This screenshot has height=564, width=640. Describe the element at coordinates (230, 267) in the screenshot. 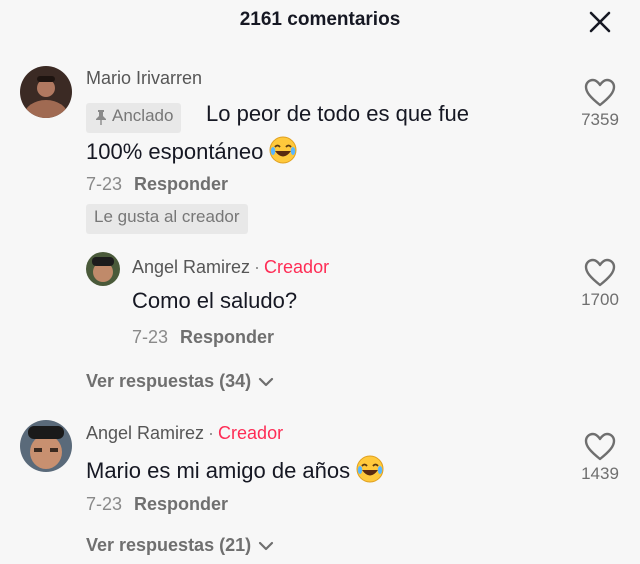

I see `reply-author: Angel Ramirez · Creador` at that location.